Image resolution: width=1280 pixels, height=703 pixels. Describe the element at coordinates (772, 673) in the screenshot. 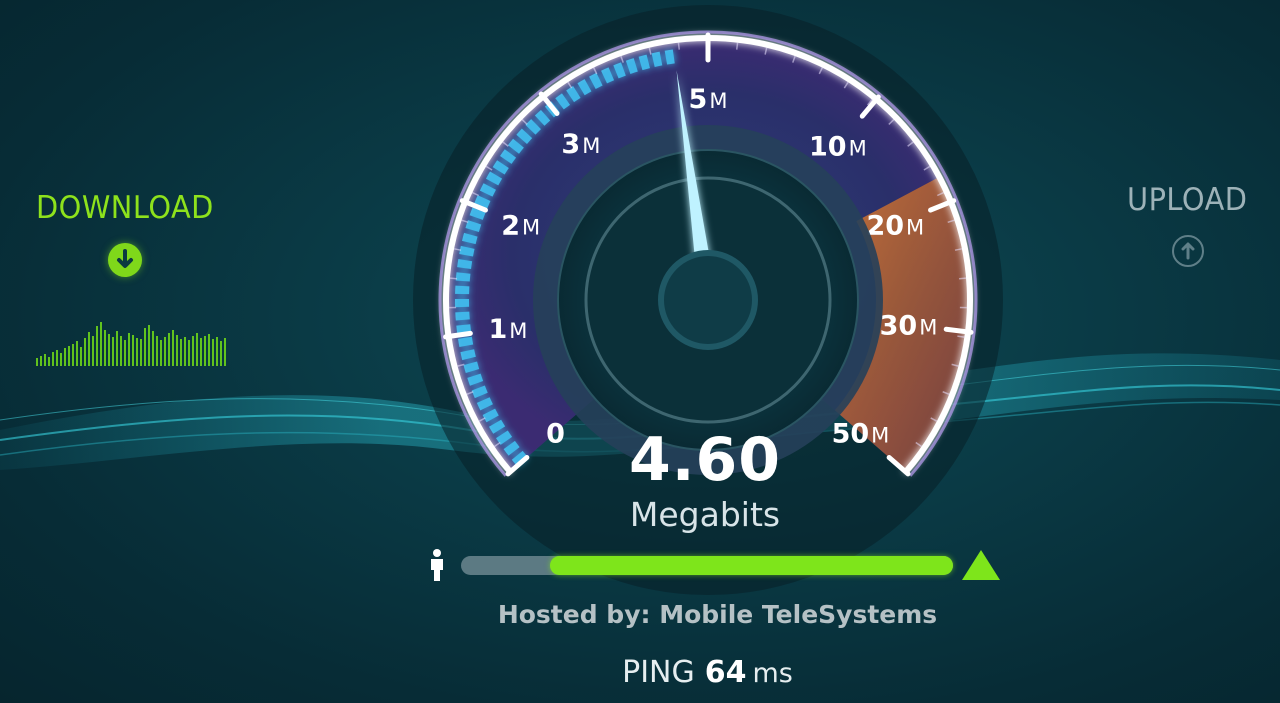

I see `ping-unit: ms` at that location.